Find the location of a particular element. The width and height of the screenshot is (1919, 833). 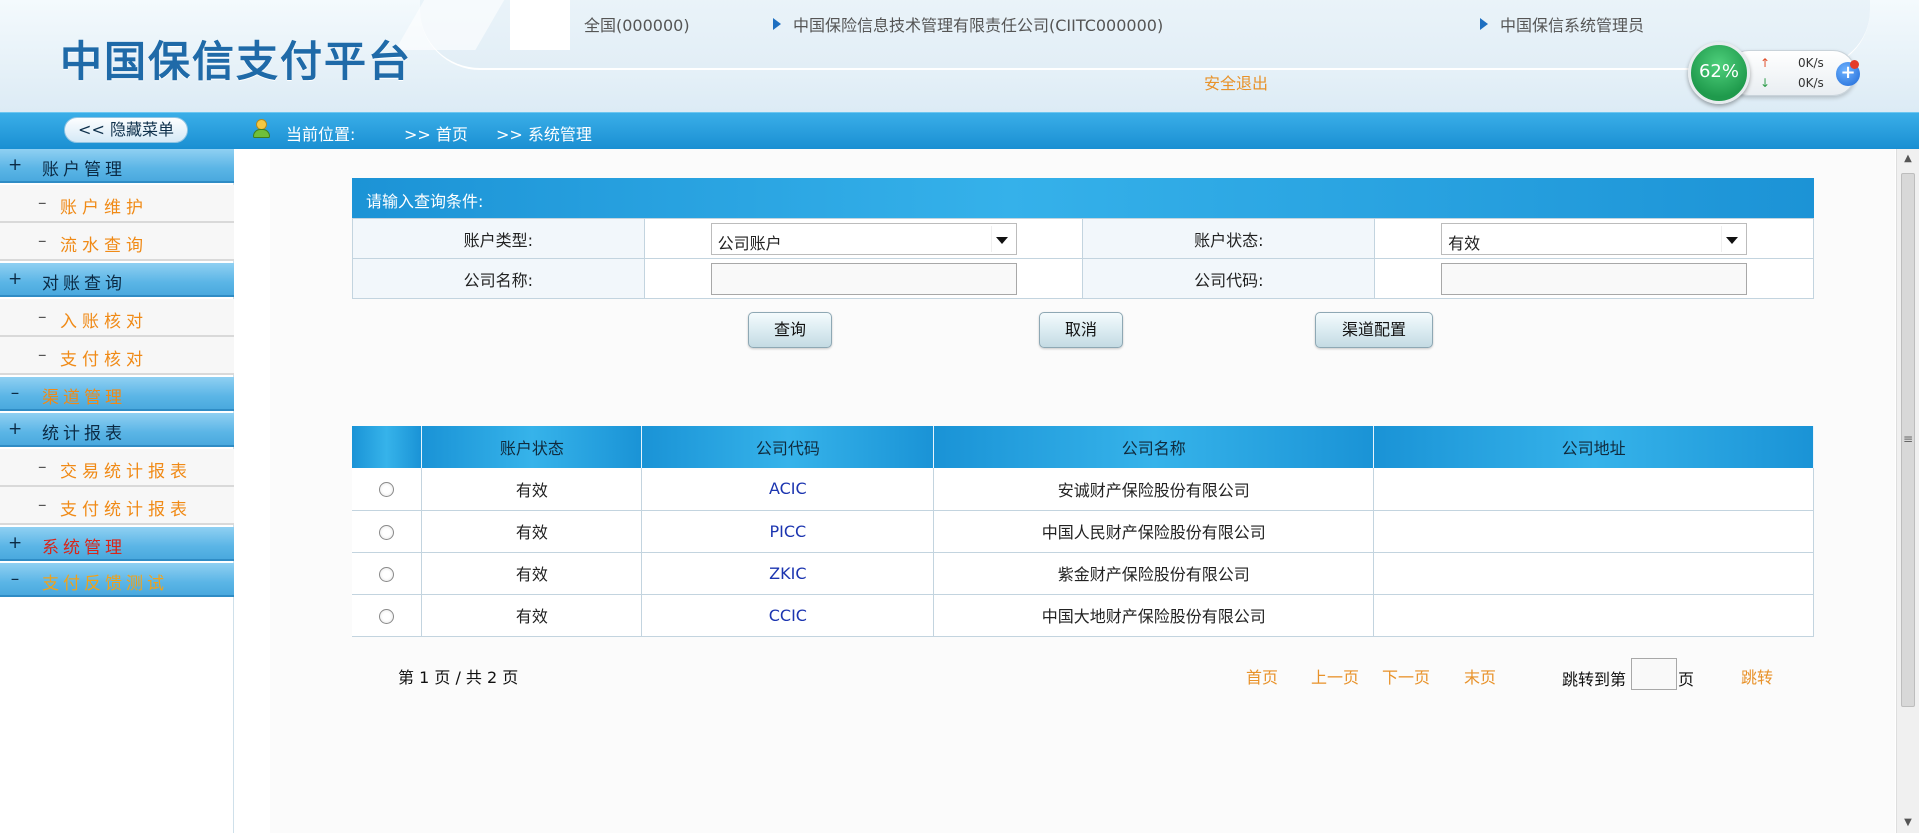

channel-config-button: 渠道配置 is located at coordinates (1374, 330).